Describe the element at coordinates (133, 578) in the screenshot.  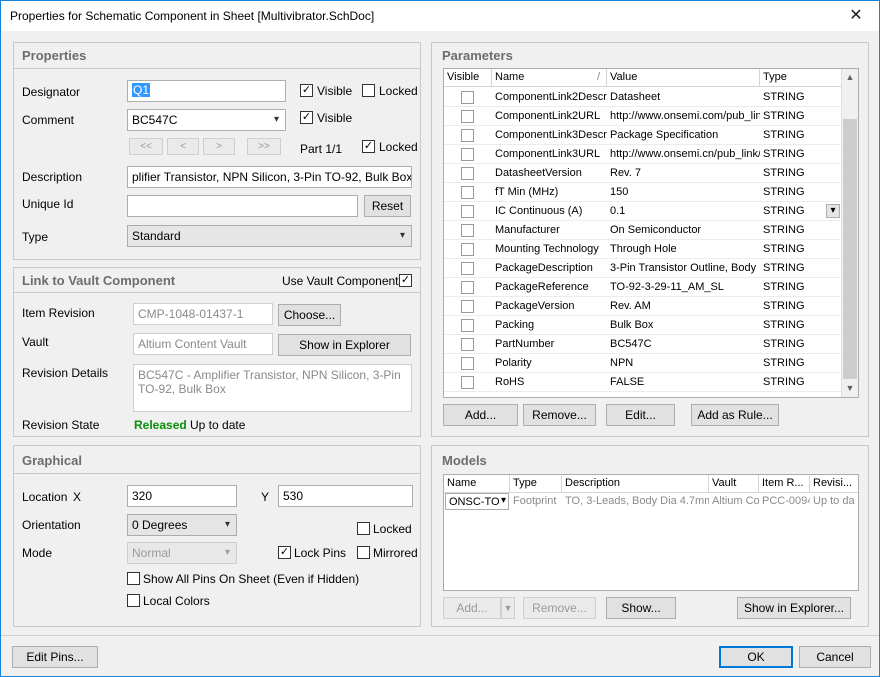
I see `show-all-pins-checkbox` at that location.